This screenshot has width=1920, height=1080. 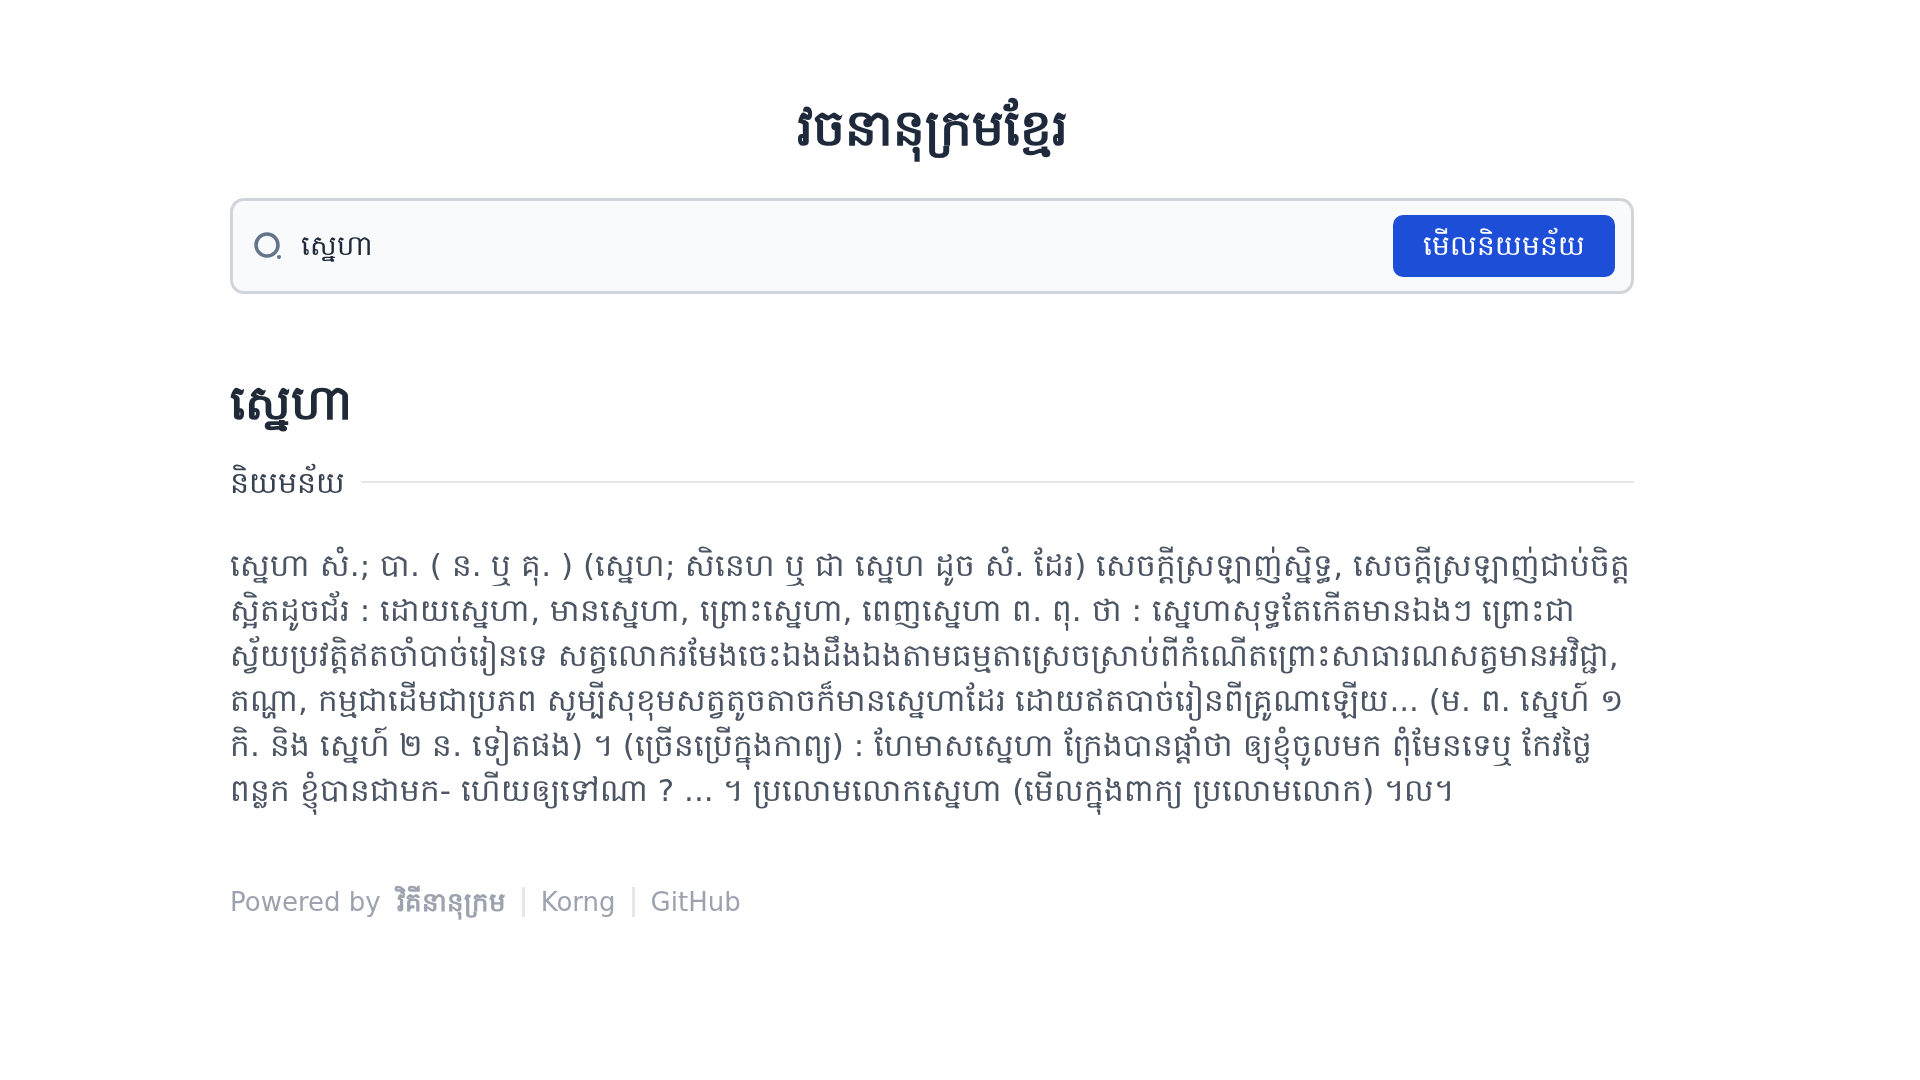 I want to click on section-label: និយមន័យ, so click(x=287, y=482).